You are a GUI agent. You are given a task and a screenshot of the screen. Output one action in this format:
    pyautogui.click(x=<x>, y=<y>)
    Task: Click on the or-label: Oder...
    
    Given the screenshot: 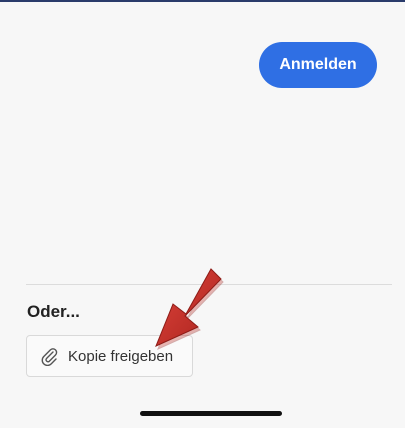 What is the action you would take?
    pyautogui.click(x=53, y=311)
    